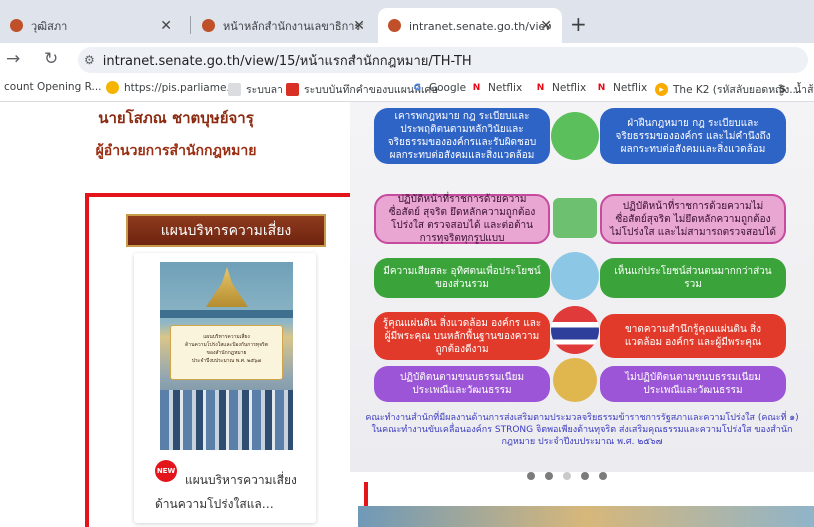 The height and width of the screenshot is (527, 814). I want to click on tab-title: หน้าหลักสำนักงานเลขาธิการวุฒิสภา, so click(293, 26).